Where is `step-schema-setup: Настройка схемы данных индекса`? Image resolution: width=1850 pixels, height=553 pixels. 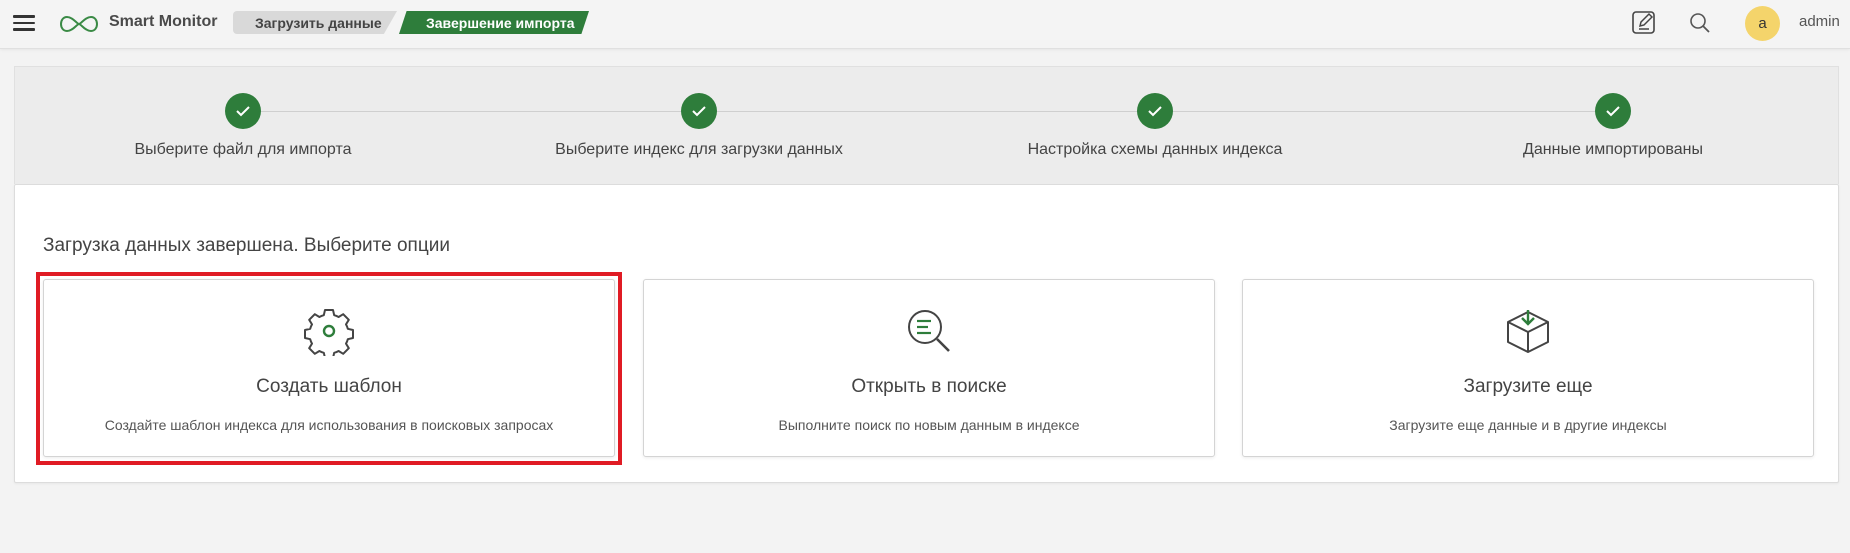 step-schema-setup: Настройка схемы данных индекса is located at coordinates (1155, 126).